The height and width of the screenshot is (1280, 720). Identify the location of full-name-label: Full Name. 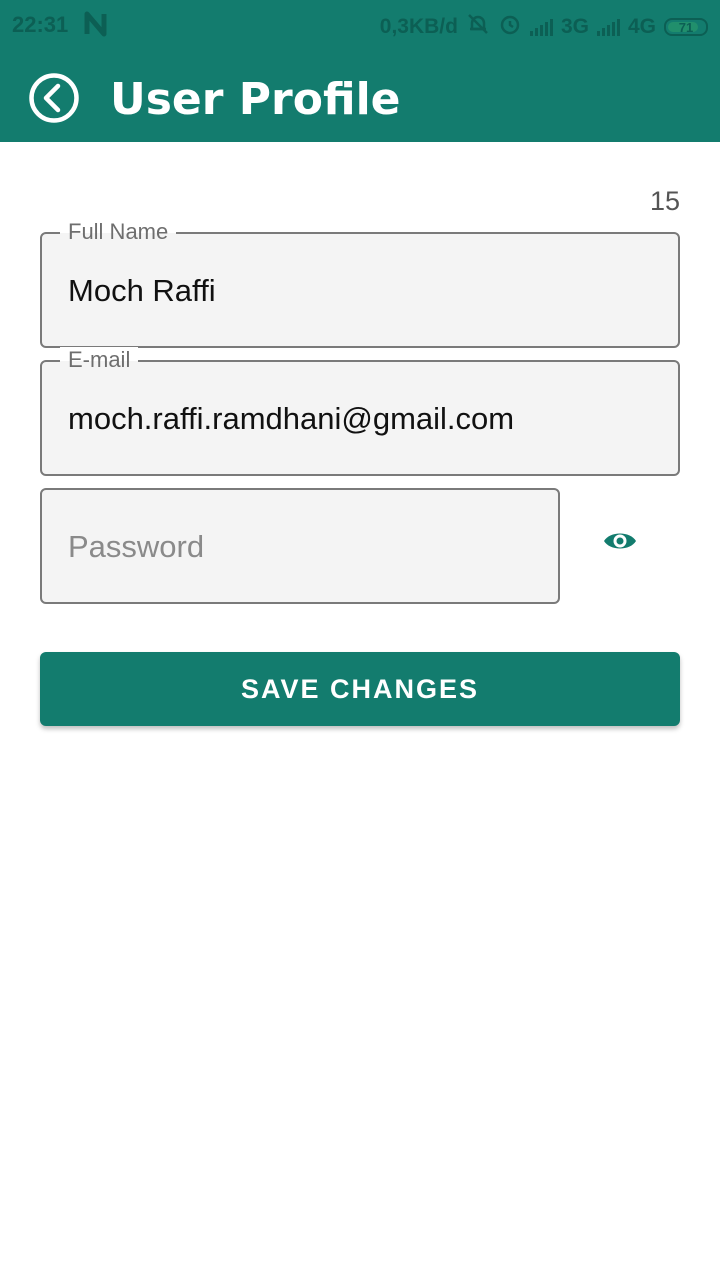
(118, 232).